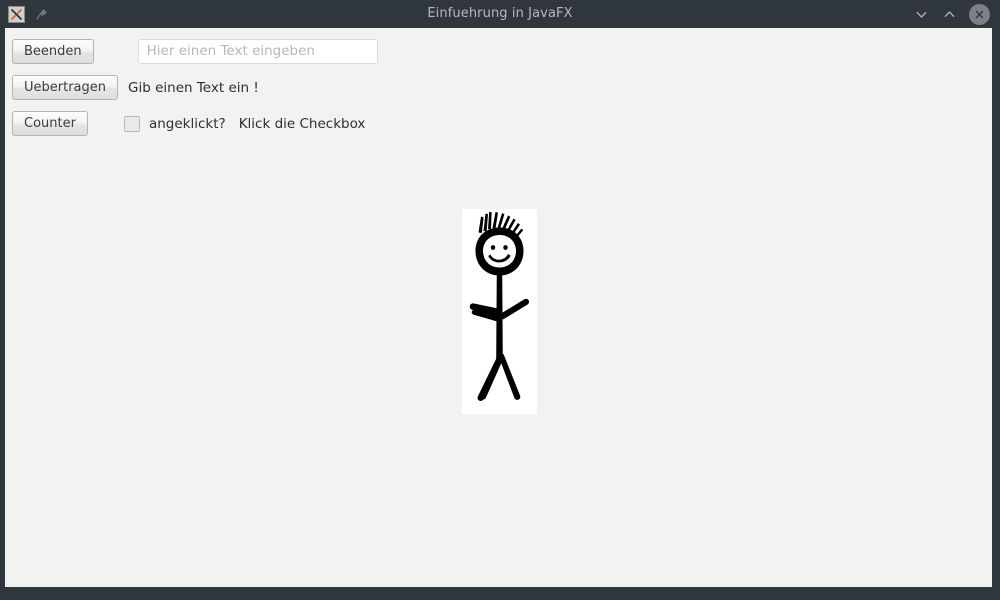 The image size is (1000, 600). I want to click on checkbox-group: angeklickt?, so click(174, 123).